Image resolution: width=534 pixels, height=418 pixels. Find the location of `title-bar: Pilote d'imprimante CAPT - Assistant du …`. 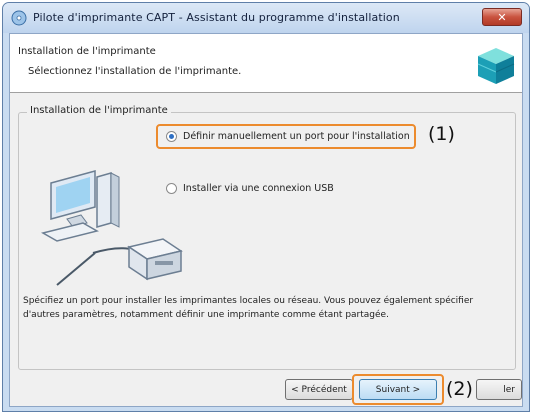

title-bar: Pilote d'imprimante CAPT - Assistant du … is located at coordinates (266, 18).